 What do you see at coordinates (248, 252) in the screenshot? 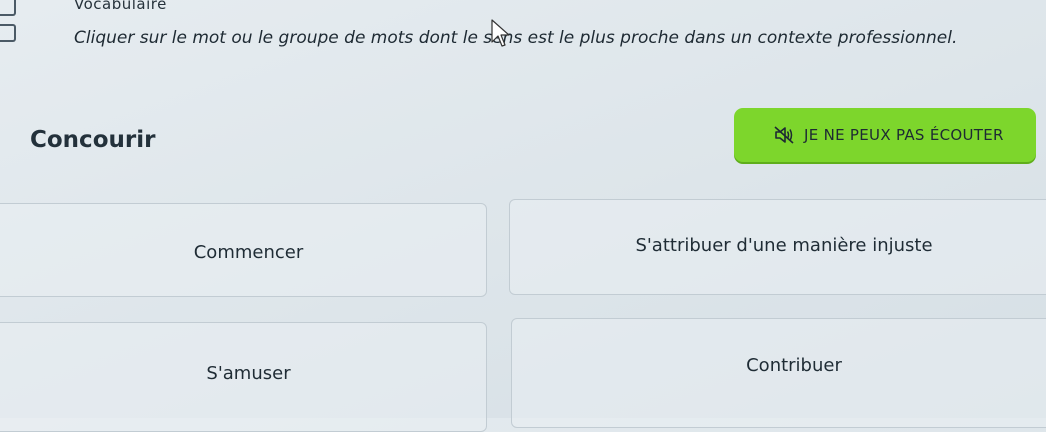
I see `choice-label: Commencer` at bounding box center [248, 252].